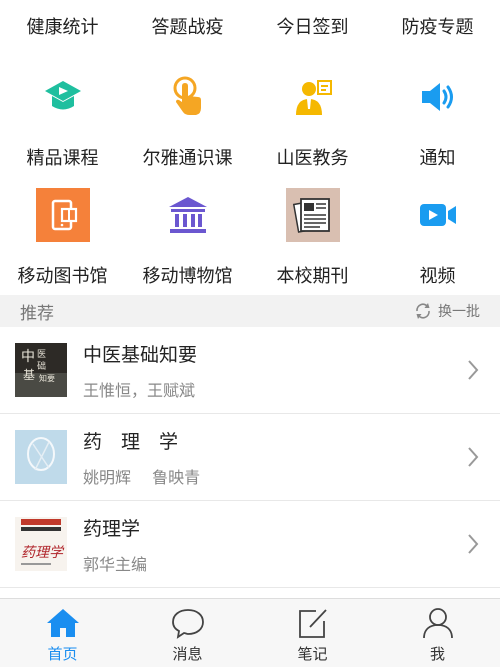  What do you see at coordinates (112, 528) in the screenshot?
I see `book-title: 药理学` at bounding box center [112, 528].